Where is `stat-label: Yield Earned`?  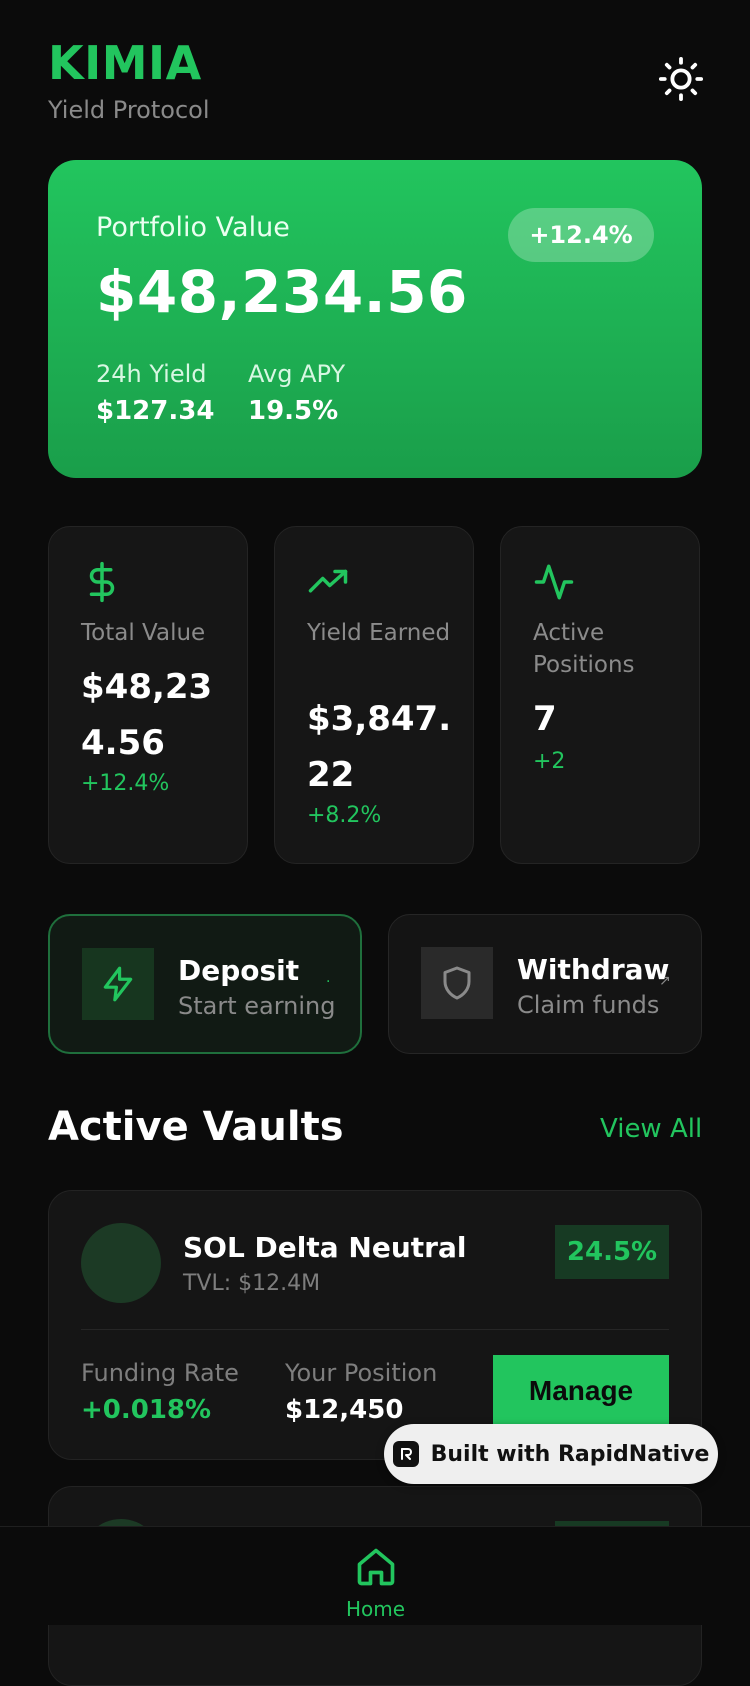 stat-label: Yield Earned is located at coordinates (379, 633).